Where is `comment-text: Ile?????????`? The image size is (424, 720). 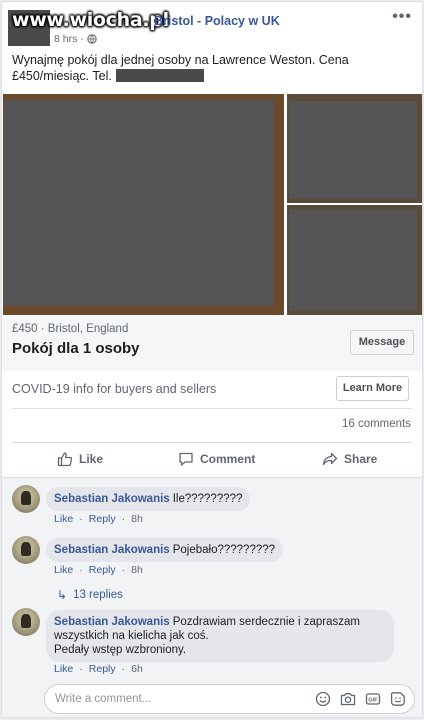
comment-text: Ile????????? is located at coordinates (207, 499).